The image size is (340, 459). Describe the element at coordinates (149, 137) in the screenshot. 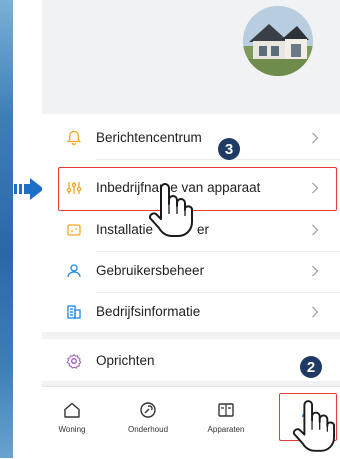

I see `menu-item-label: Berichtencentrum` at that location.